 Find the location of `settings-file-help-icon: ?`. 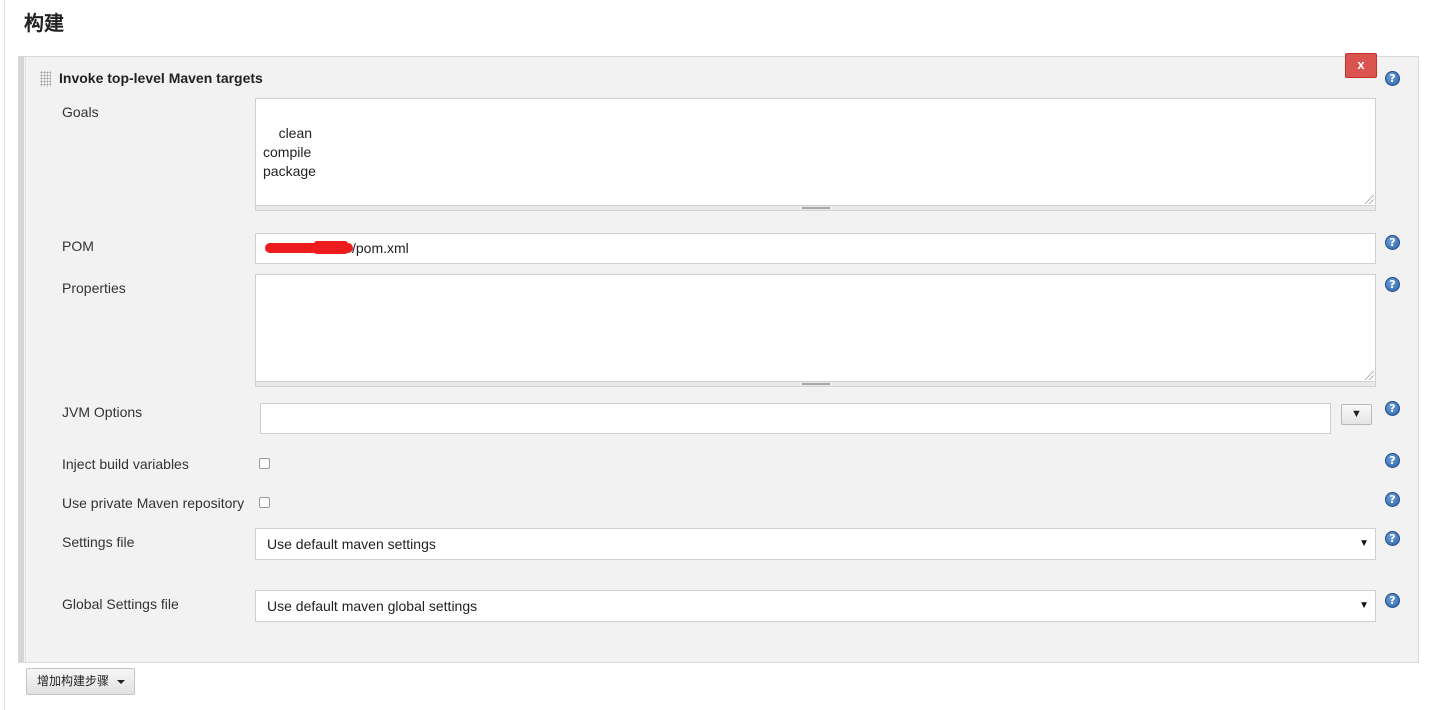

settings-file-help-icon: ? is located at coordinates (1392, 538).